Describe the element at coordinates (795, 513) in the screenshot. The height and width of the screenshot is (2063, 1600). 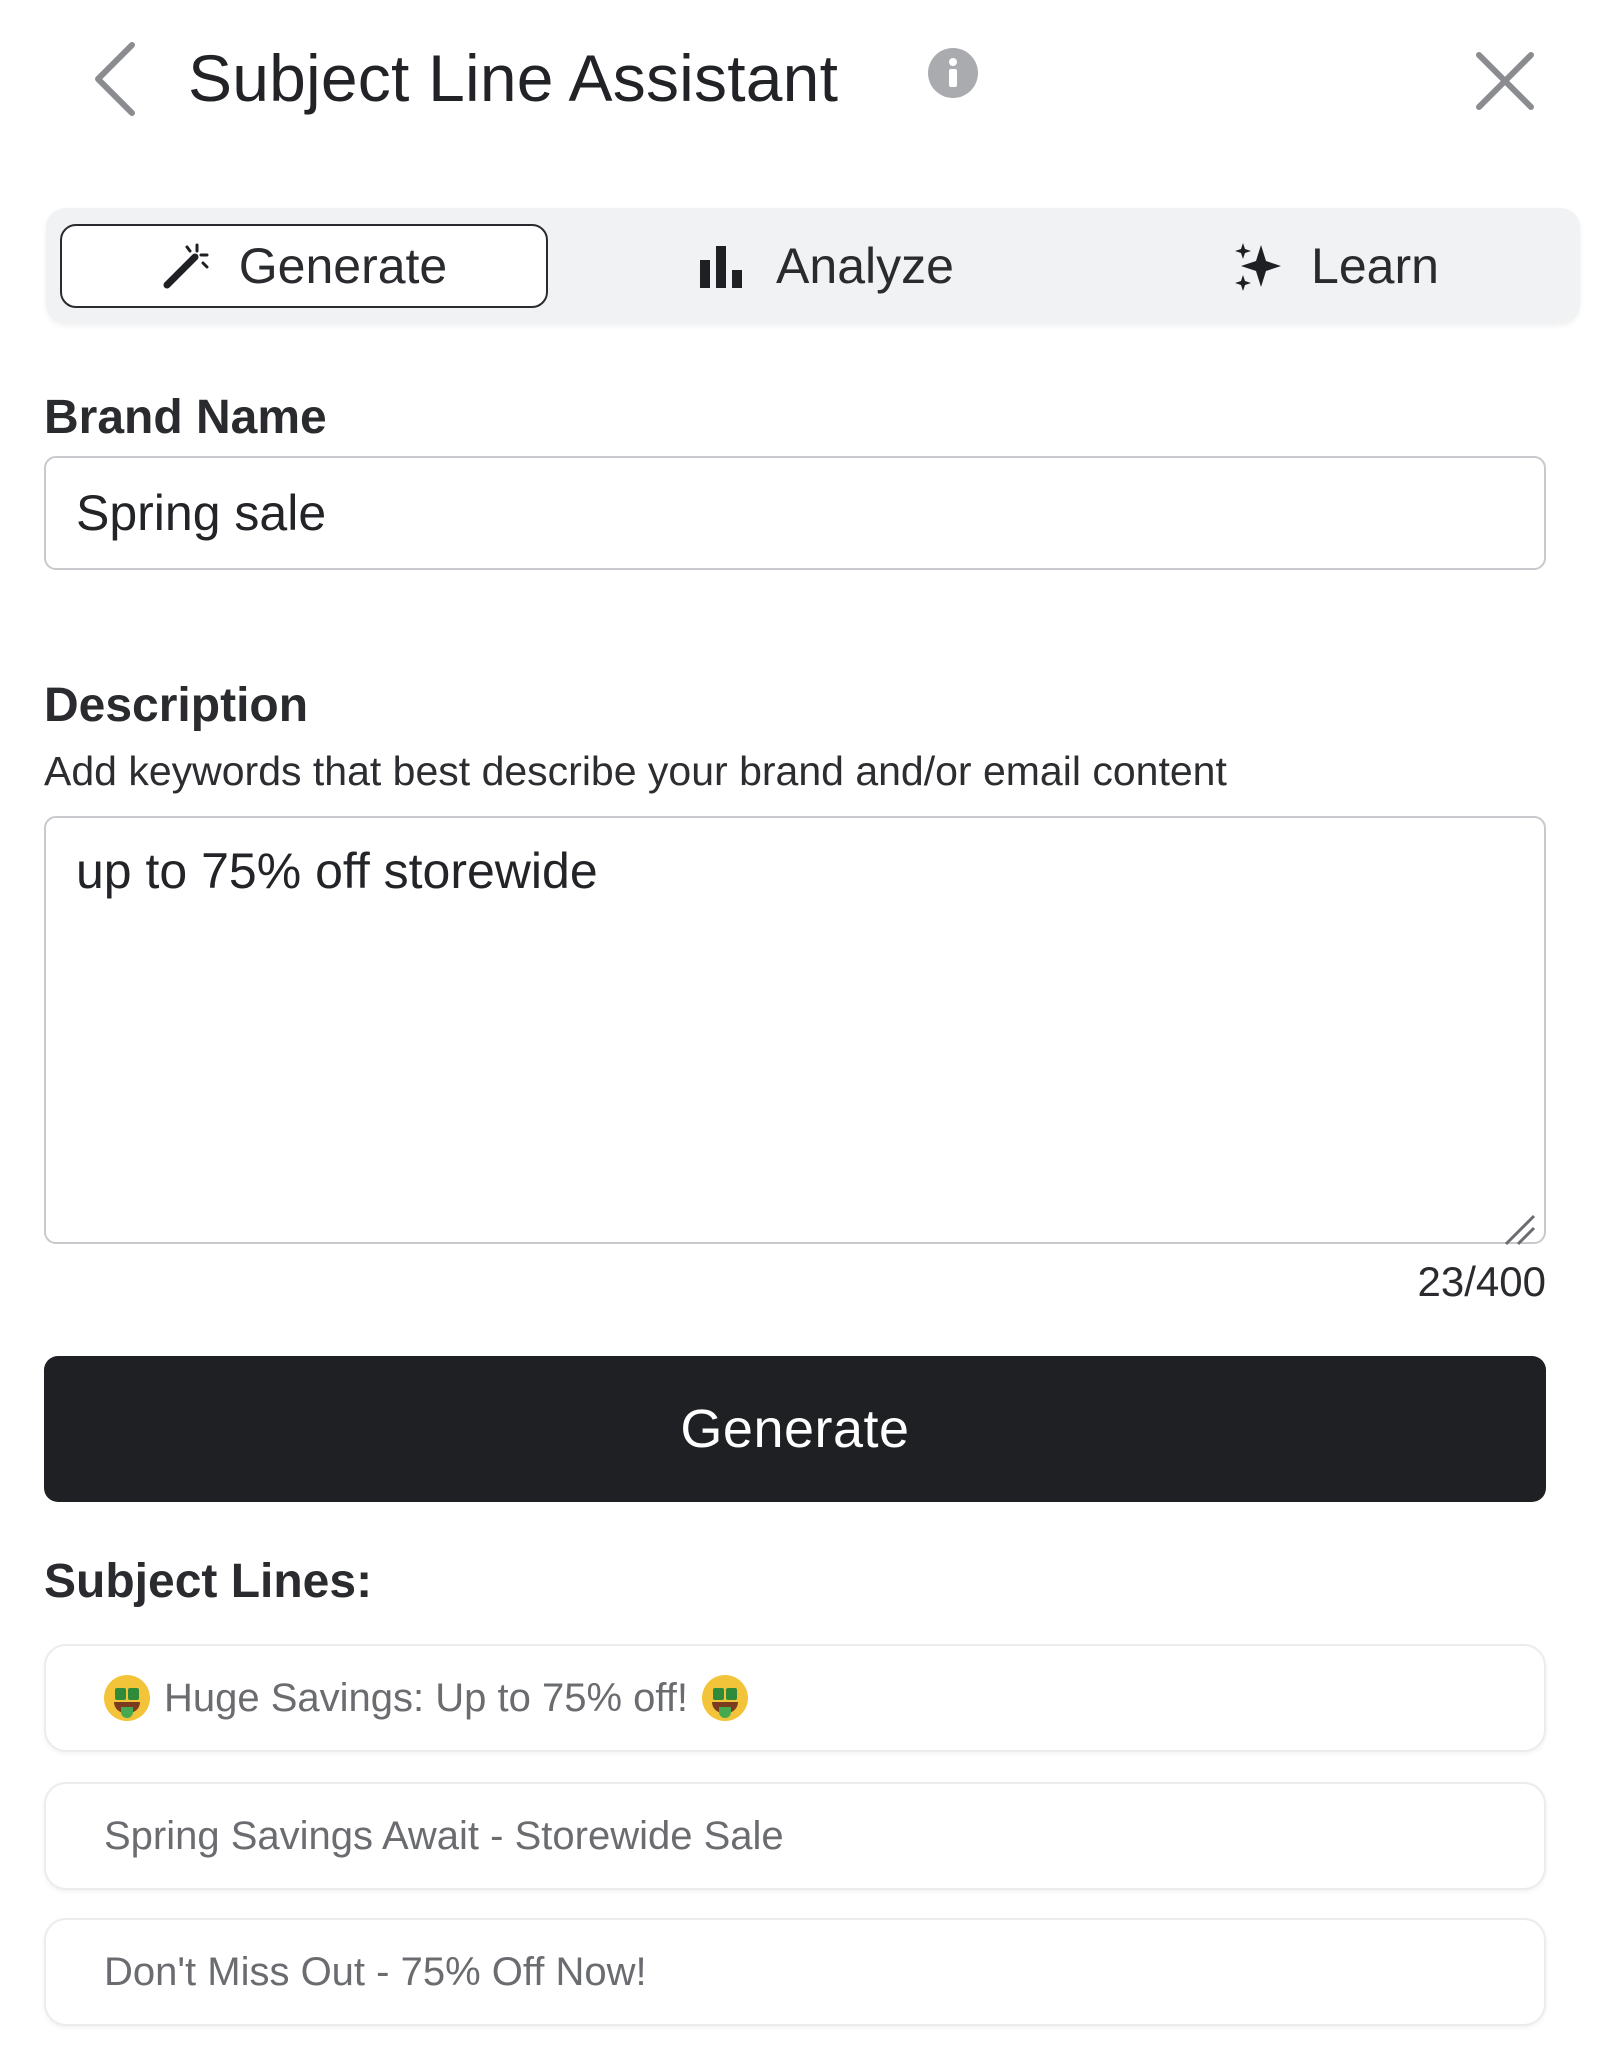
I see `brand-name-input: Spring sale` at that location.